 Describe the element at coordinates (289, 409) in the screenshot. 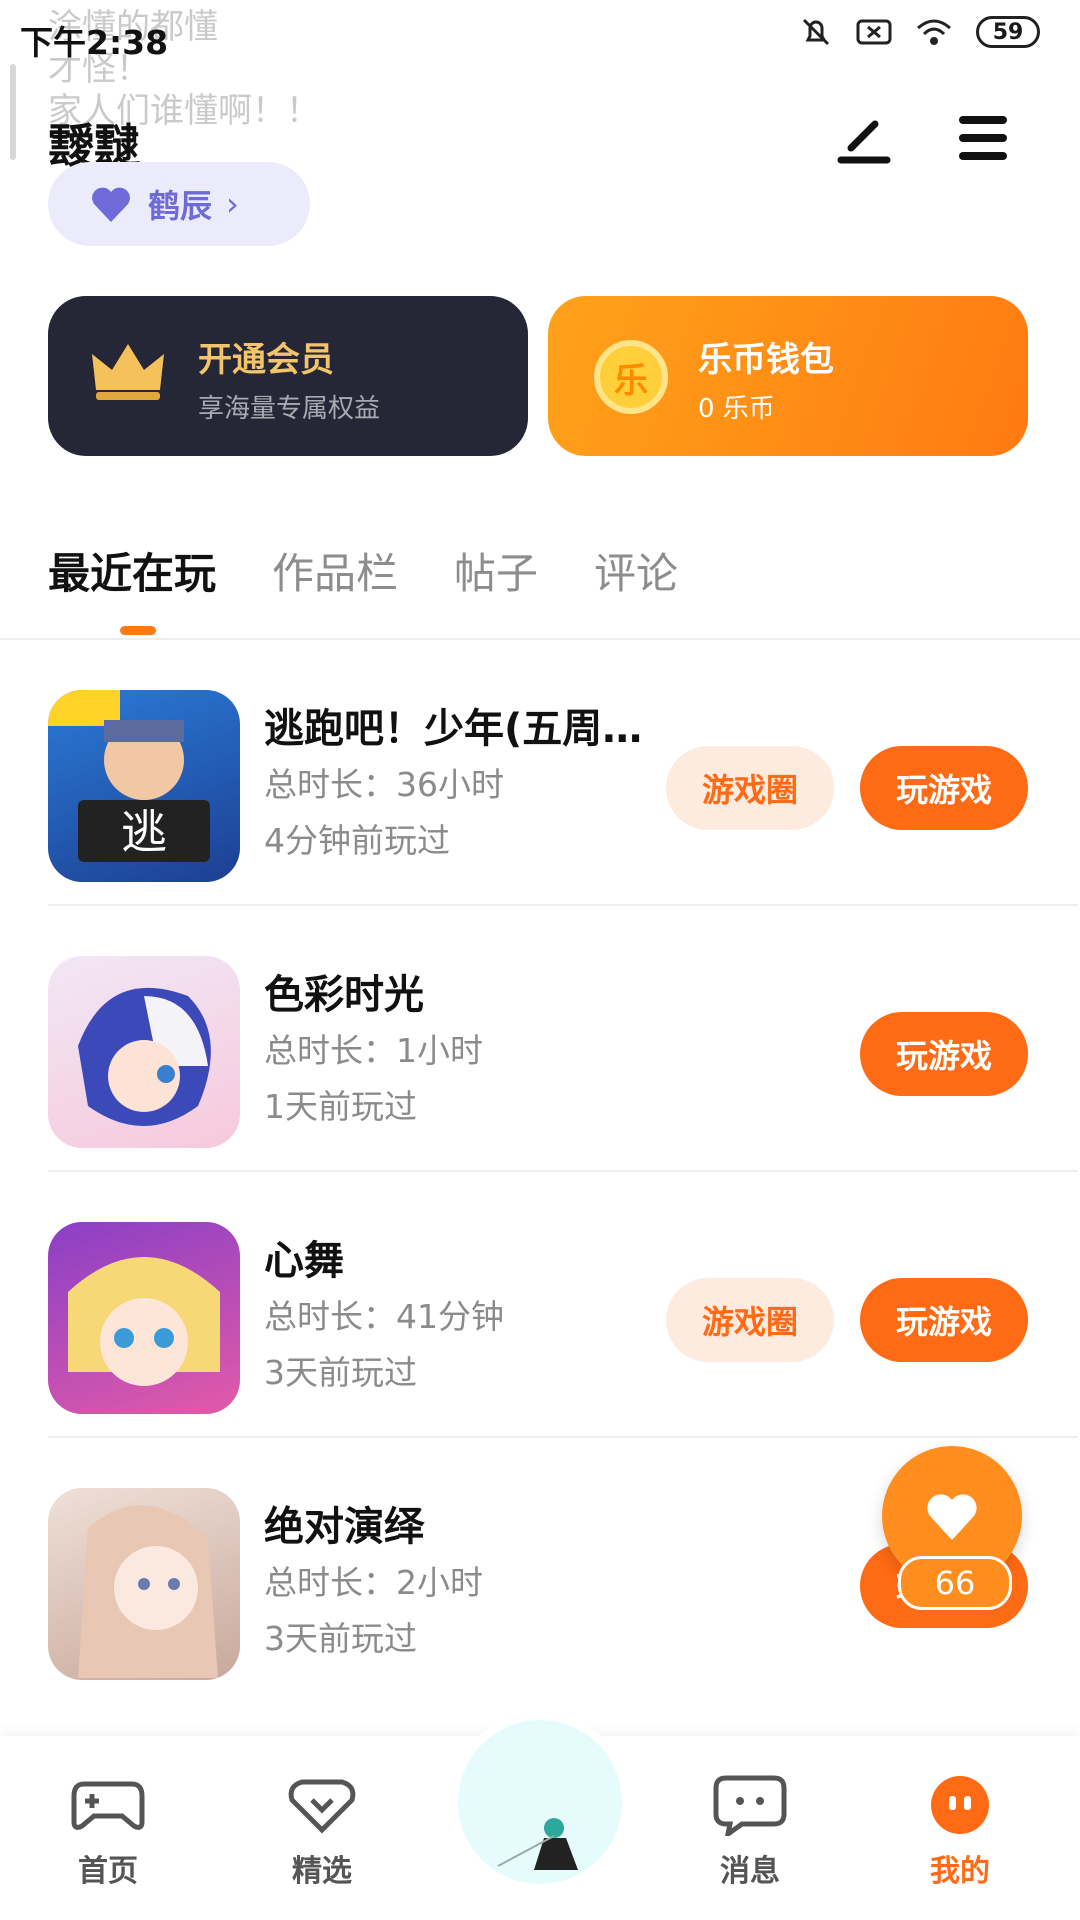

I see `vip-subtitle: 享海量专属权益` at that location.